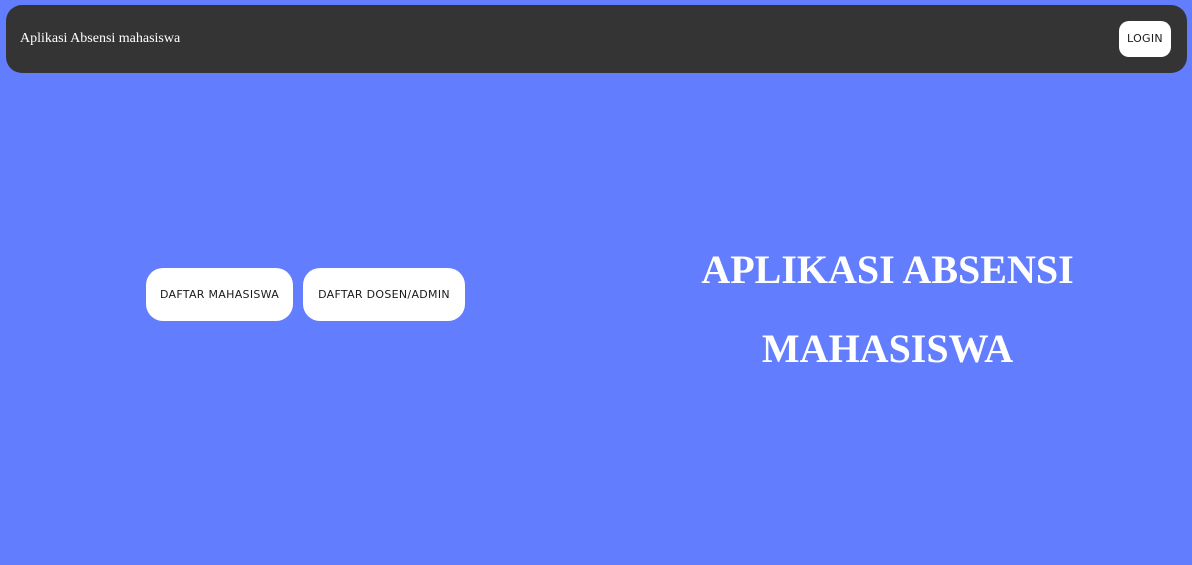  Describe the element at coordinates (596, 39) in the screenshot. I see `top-navbar: Aplikasi Absensi mahasiswa LOGIN` at that location.